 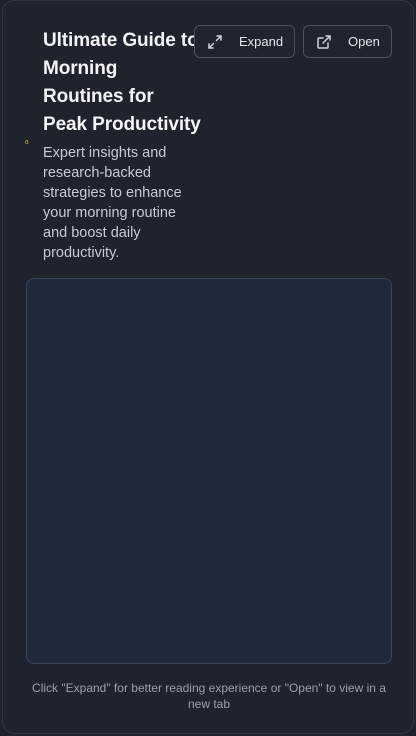 What do you see at coordinates (27, 142) in the screenshot?
I see `favicon-icon: ɞ` at bounding box center [27, 142].